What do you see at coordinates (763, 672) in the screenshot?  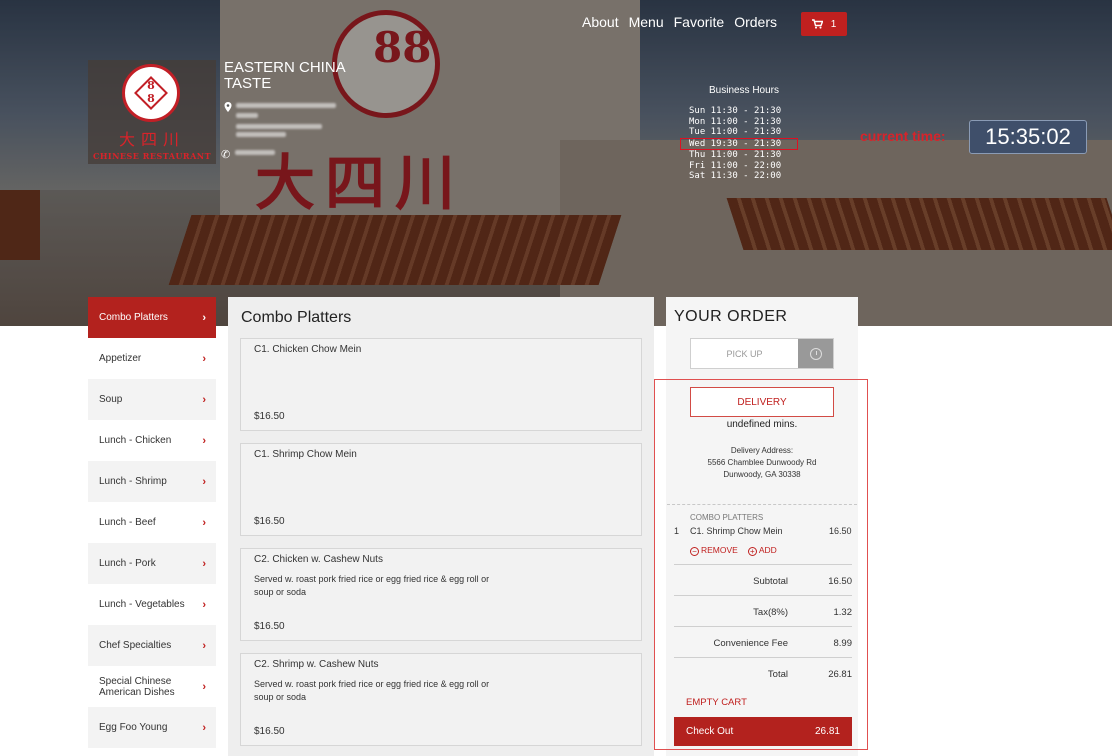 I see `total-row: Total 26.81` at bounding box center [763, 672].